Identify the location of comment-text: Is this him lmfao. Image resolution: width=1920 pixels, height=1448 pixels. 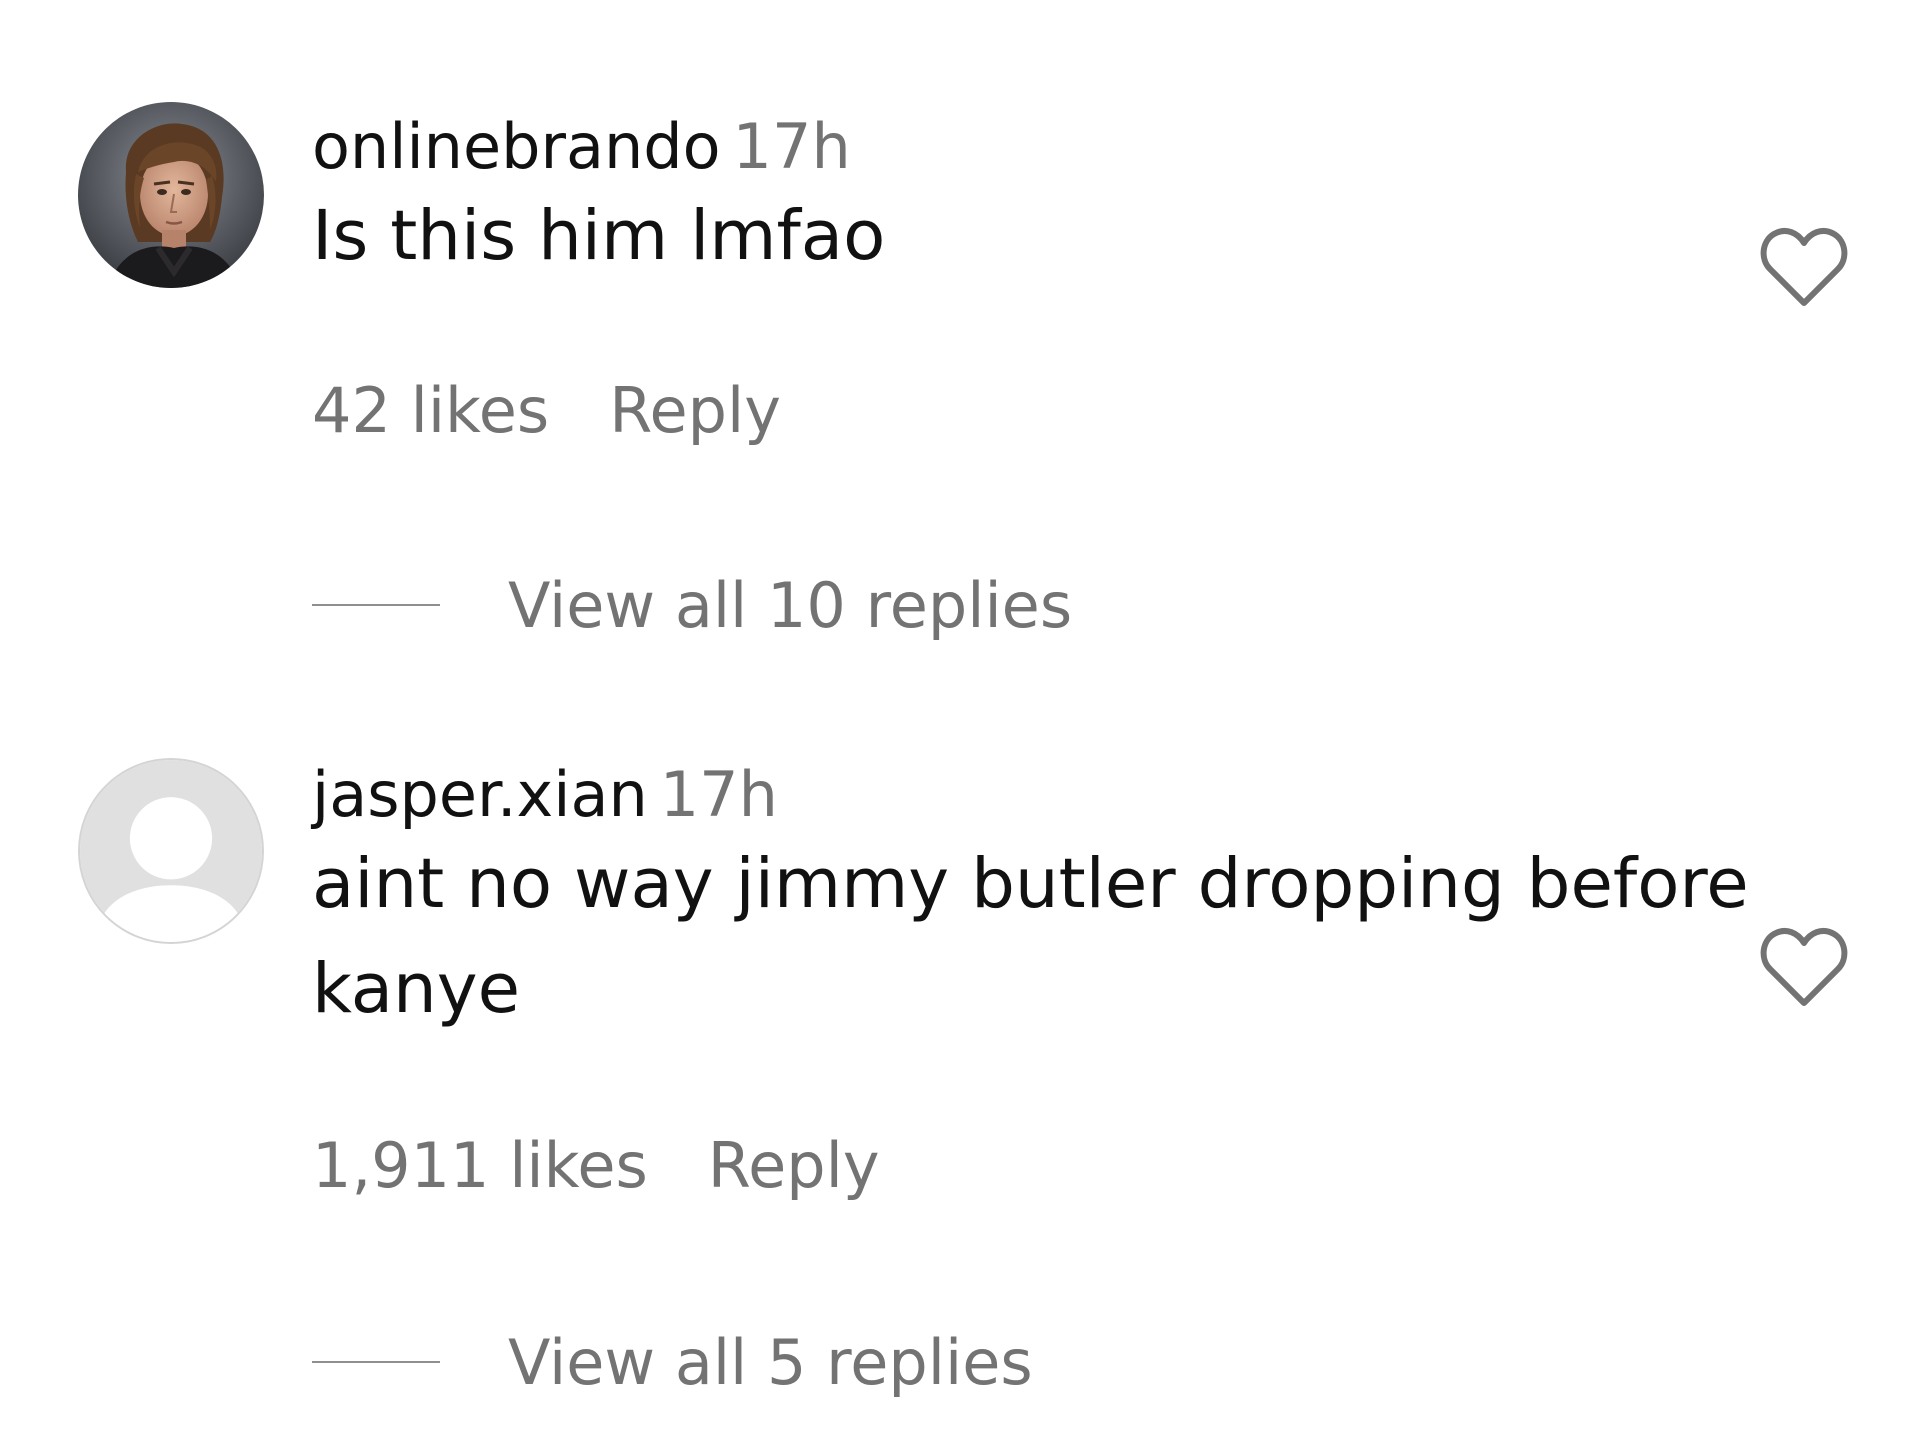
(599, 236).